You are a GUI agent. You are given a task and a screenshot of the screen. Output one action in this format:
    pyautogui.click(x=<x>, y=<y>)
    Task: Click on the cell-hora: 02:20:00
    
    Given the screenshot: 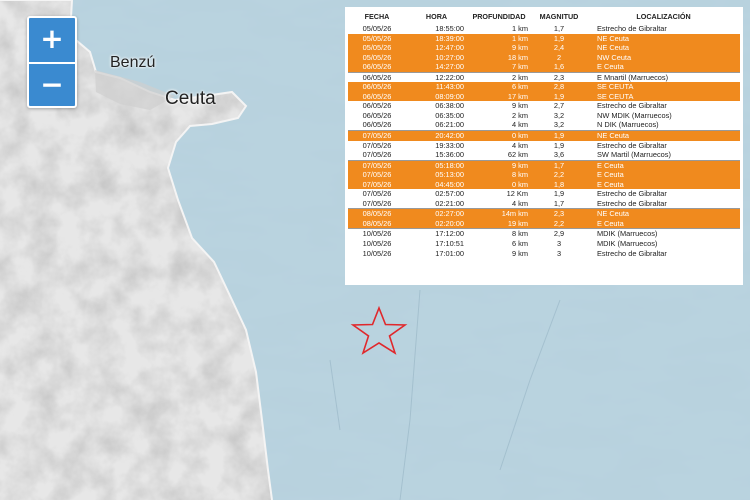 What is the action you would take?
    pyautogui.click(x=436, y=223)
    